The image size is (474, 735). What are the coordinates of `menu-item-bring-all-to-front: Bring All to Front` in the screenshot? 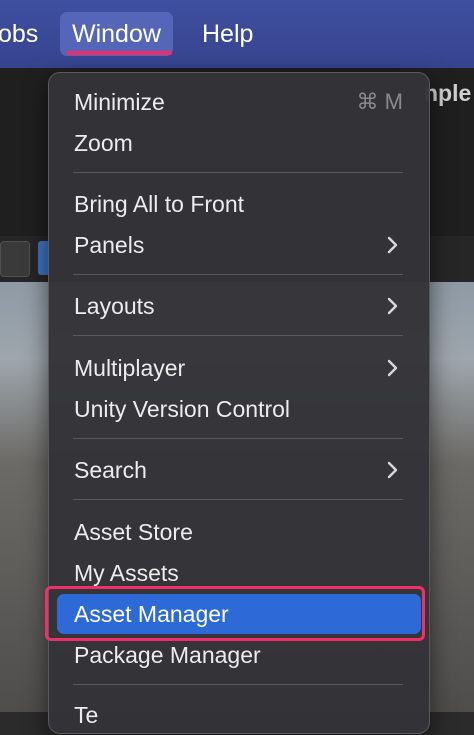 It's located at (239, 204).